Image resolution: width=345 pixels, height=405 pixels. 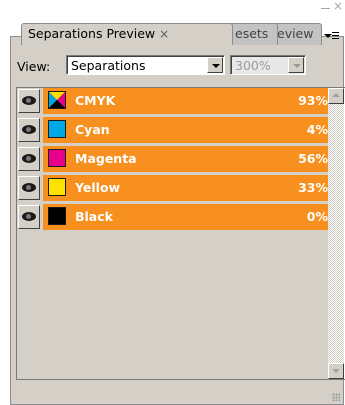 What do you see at coordinates (57, 100) in the screenshot?
I see `cmyk-icon` at bounding box center [57, 100].